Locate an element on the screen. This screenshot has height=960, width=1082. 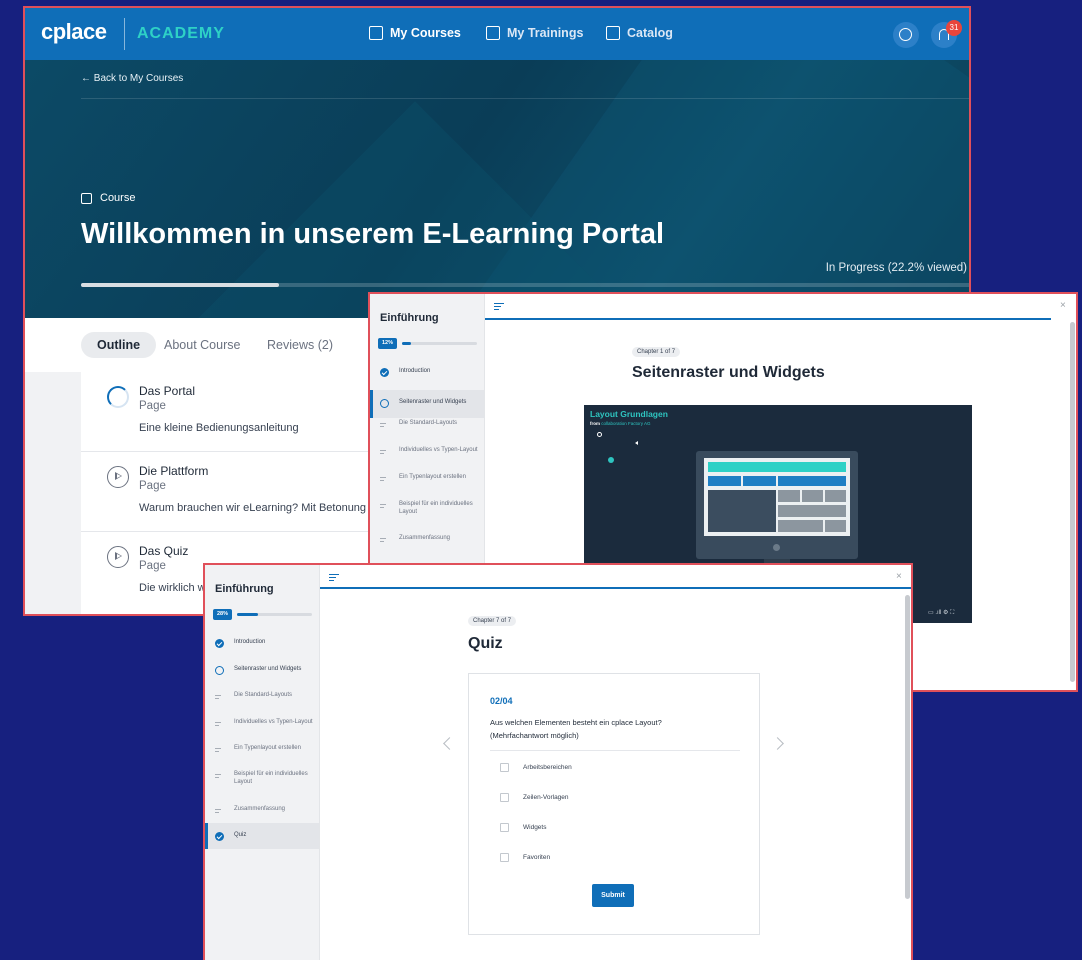
nav-my-courses: My Courses is located at coordinates (415, 33).